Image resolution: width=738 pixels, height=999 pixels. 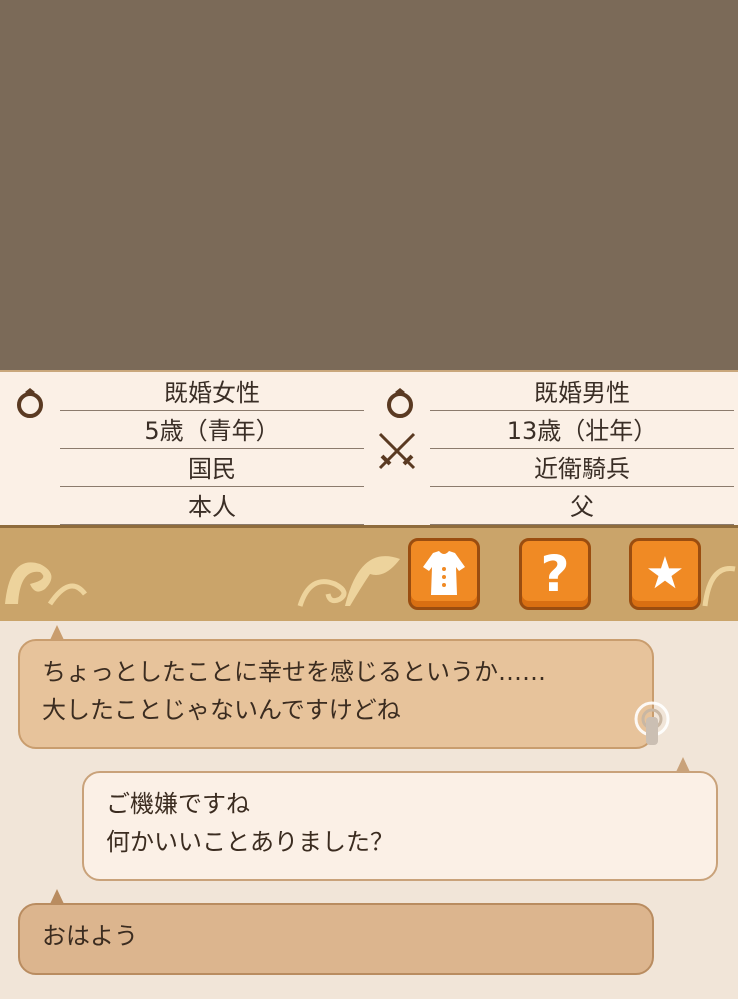 I want to click on clothes-icon, so click(x=444, y=573).